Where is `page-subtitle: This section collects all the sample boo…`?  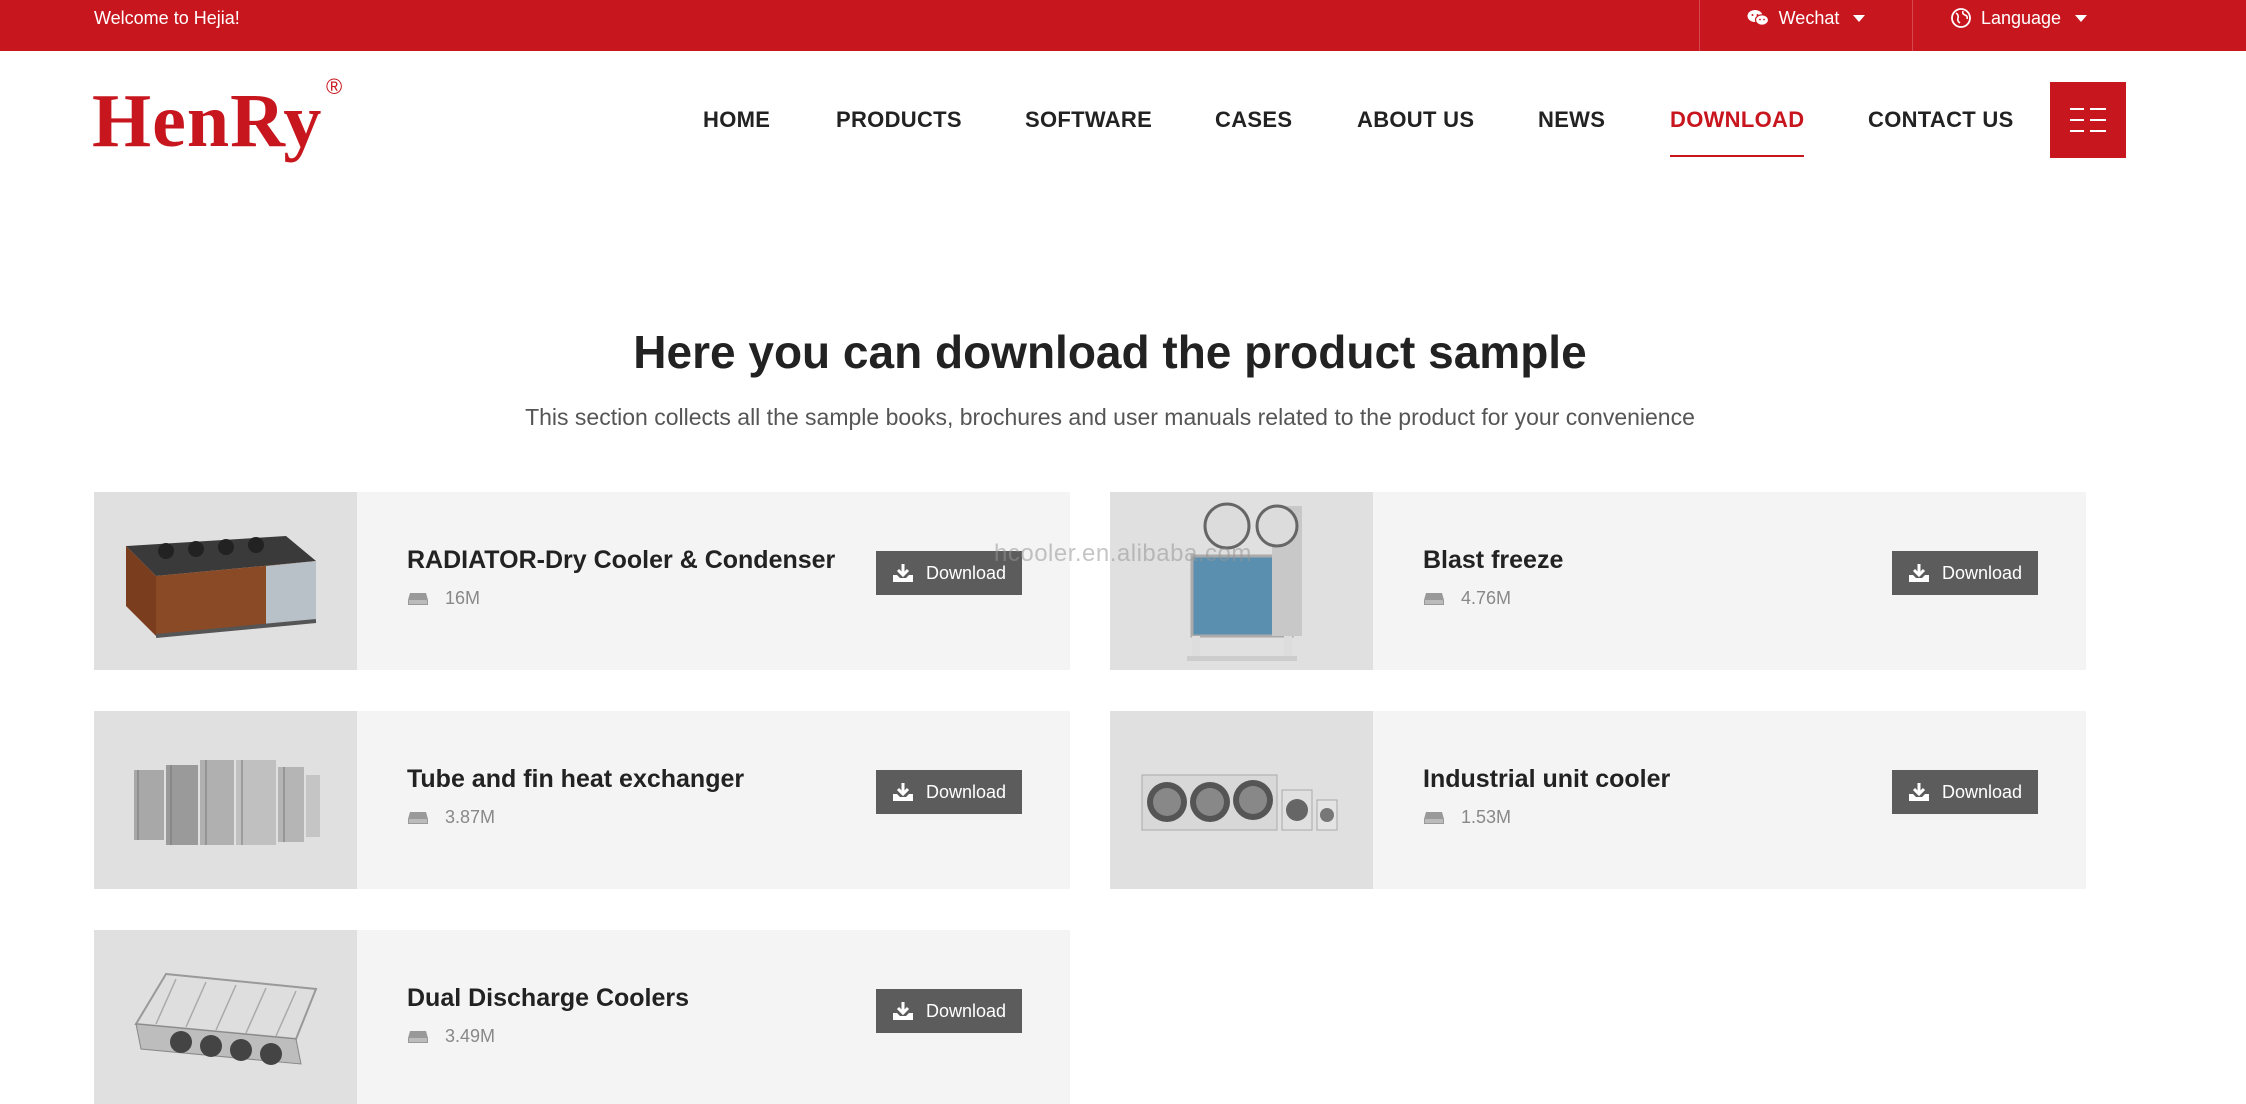 page-subtitle: This section collects all the sample boo… is located at coordinates (1110, 417).